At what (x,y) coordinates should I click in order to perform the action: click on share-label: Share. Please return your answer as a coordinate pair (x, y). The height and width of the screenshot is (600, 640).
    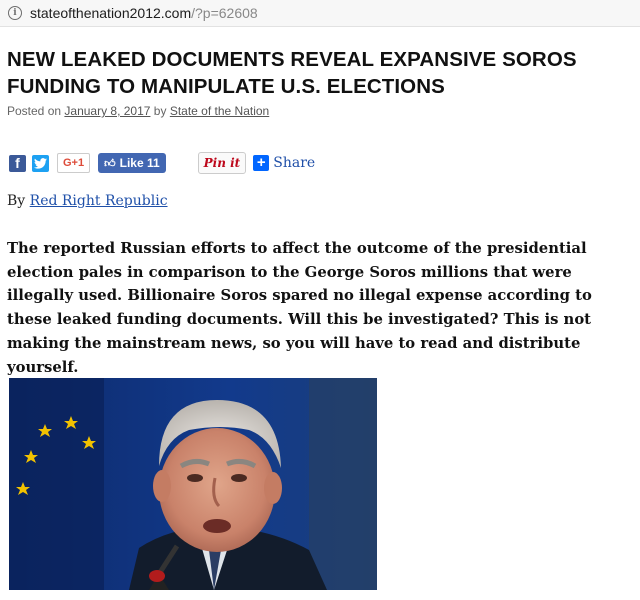
    Looking at the image, I should click on (294, 163).